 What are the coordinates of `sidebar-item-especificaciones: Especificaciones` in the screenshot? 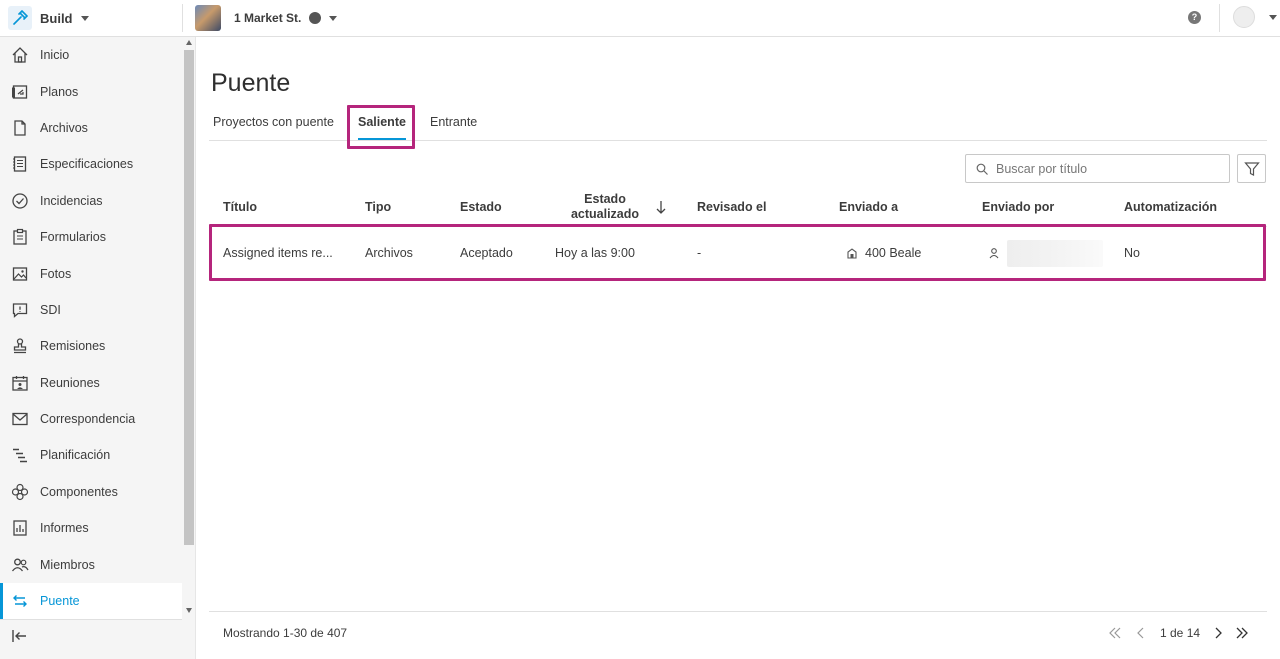 It's located at (91, 164).